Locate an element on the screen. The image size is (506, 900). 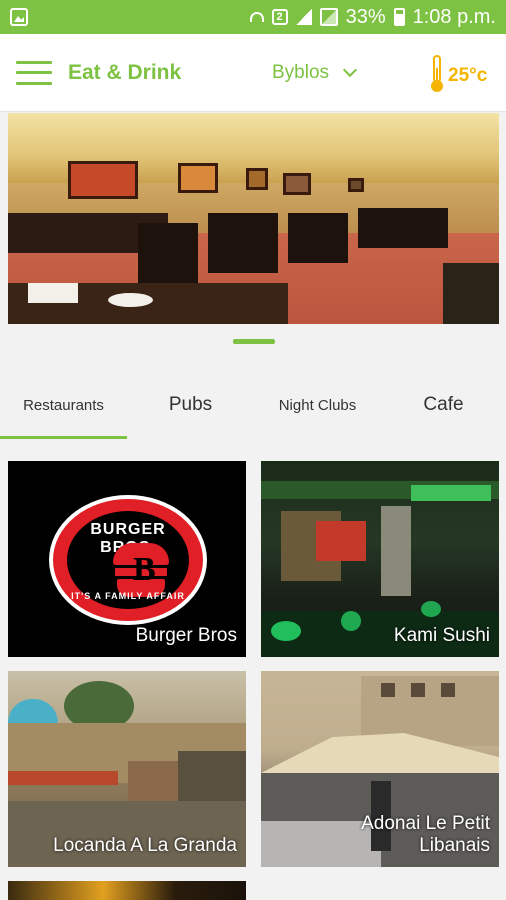
city-selector: Byblos is located at coordinates (315, 73).